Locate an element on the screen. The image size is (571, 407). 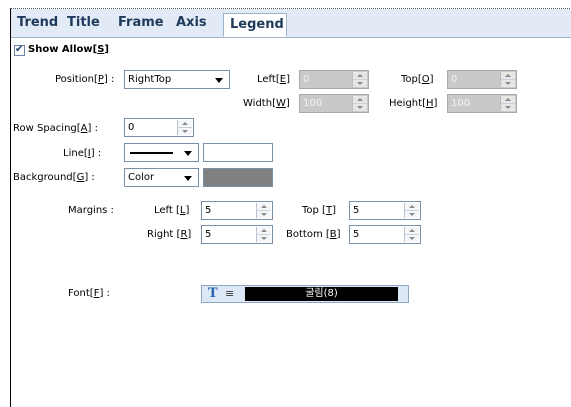
line-style-select is located at coordinates (161, 152).